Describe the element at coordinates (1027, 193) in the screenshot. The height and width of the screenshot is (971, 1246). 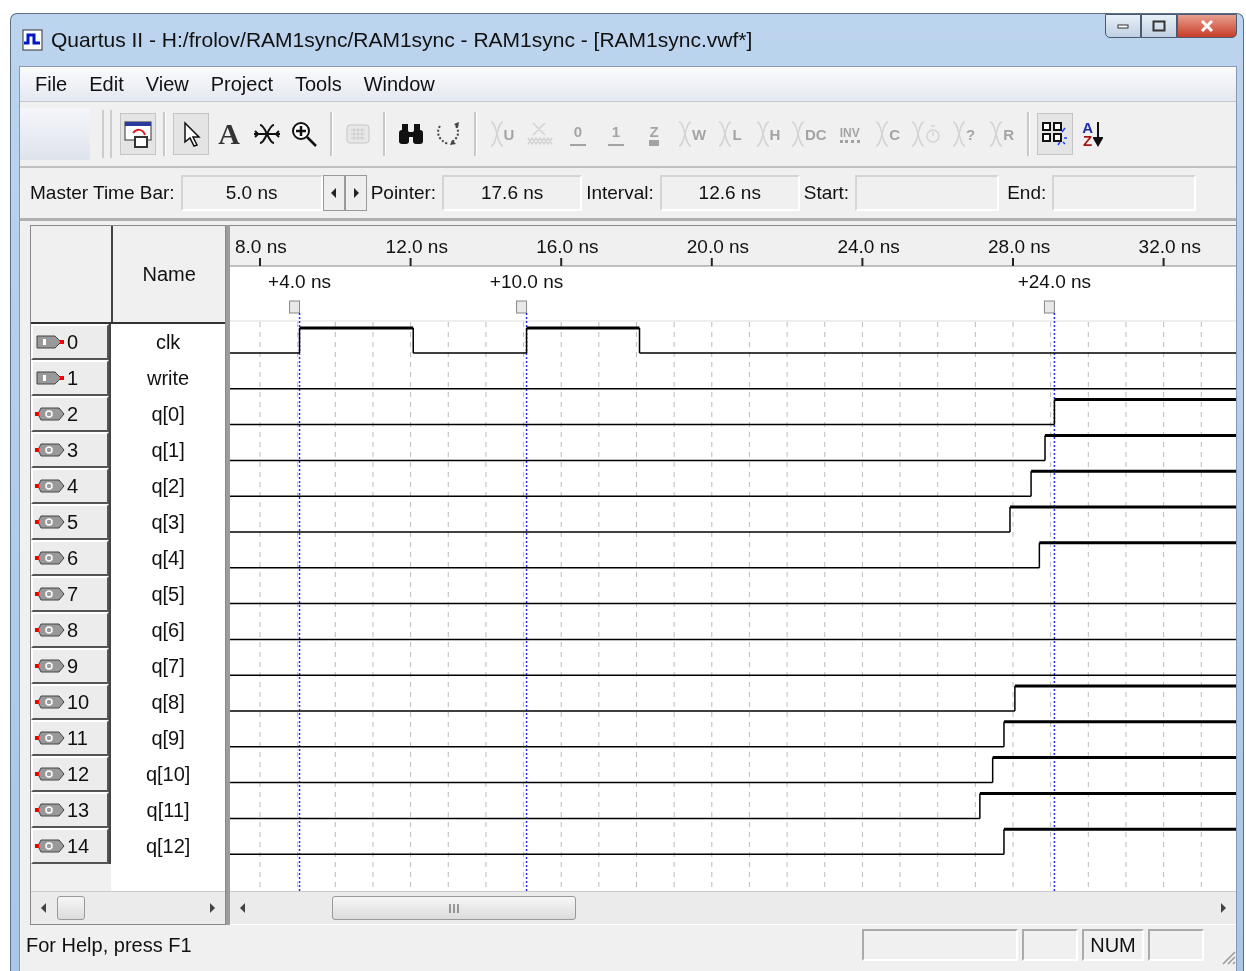
I see `time-field-label: End:` at that location.